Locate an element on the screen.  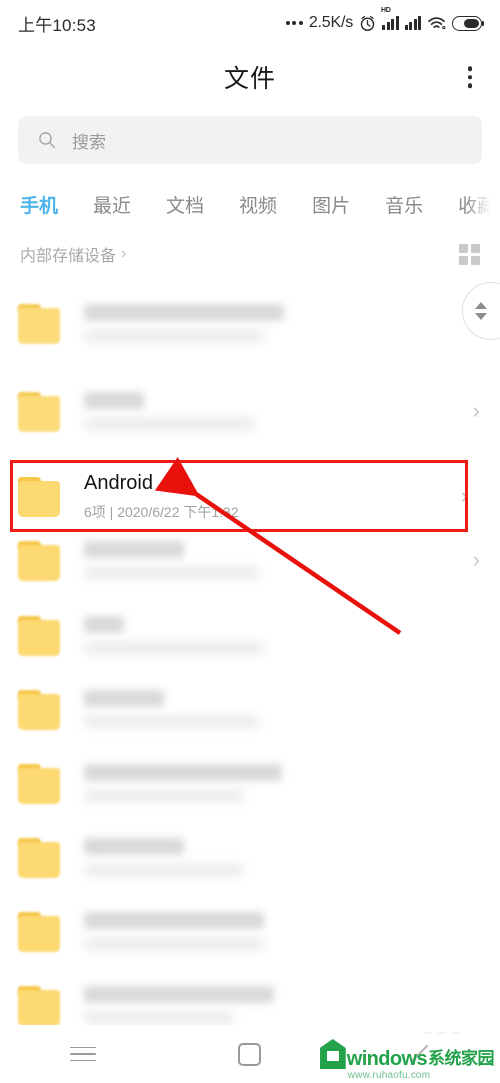
status-icons: 2.5K/s HD is located at coordinates (384, 19).